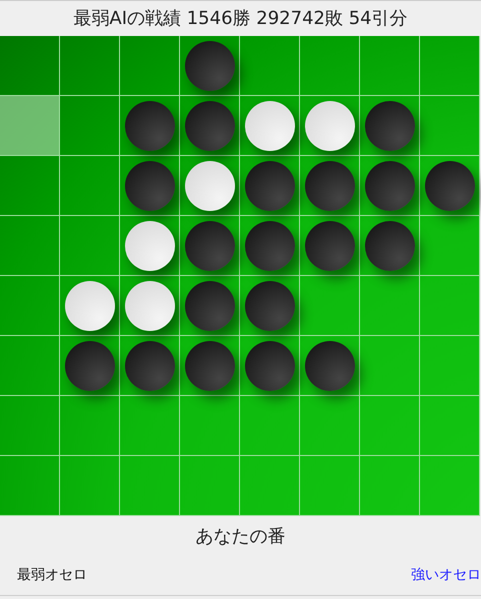 The width and height of the screenshot is (481, 599). What do you see at coordinates (241, 536) in the screenshot?
I see `turn-status: あなたの番` at bounding box center [241, 536].